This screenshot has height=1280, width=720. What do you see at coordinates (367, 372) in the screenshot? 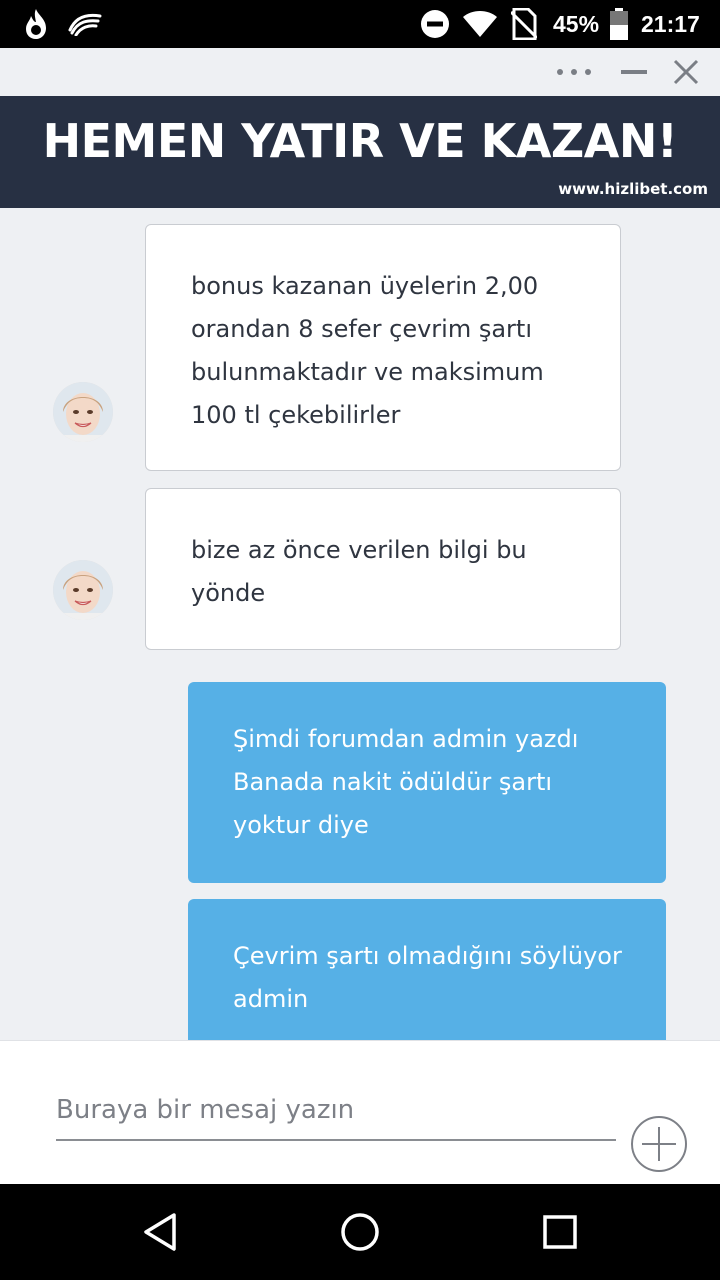
I see `message-line: bulunmaktadır ve maksimum` at bounding box center [367, 372].